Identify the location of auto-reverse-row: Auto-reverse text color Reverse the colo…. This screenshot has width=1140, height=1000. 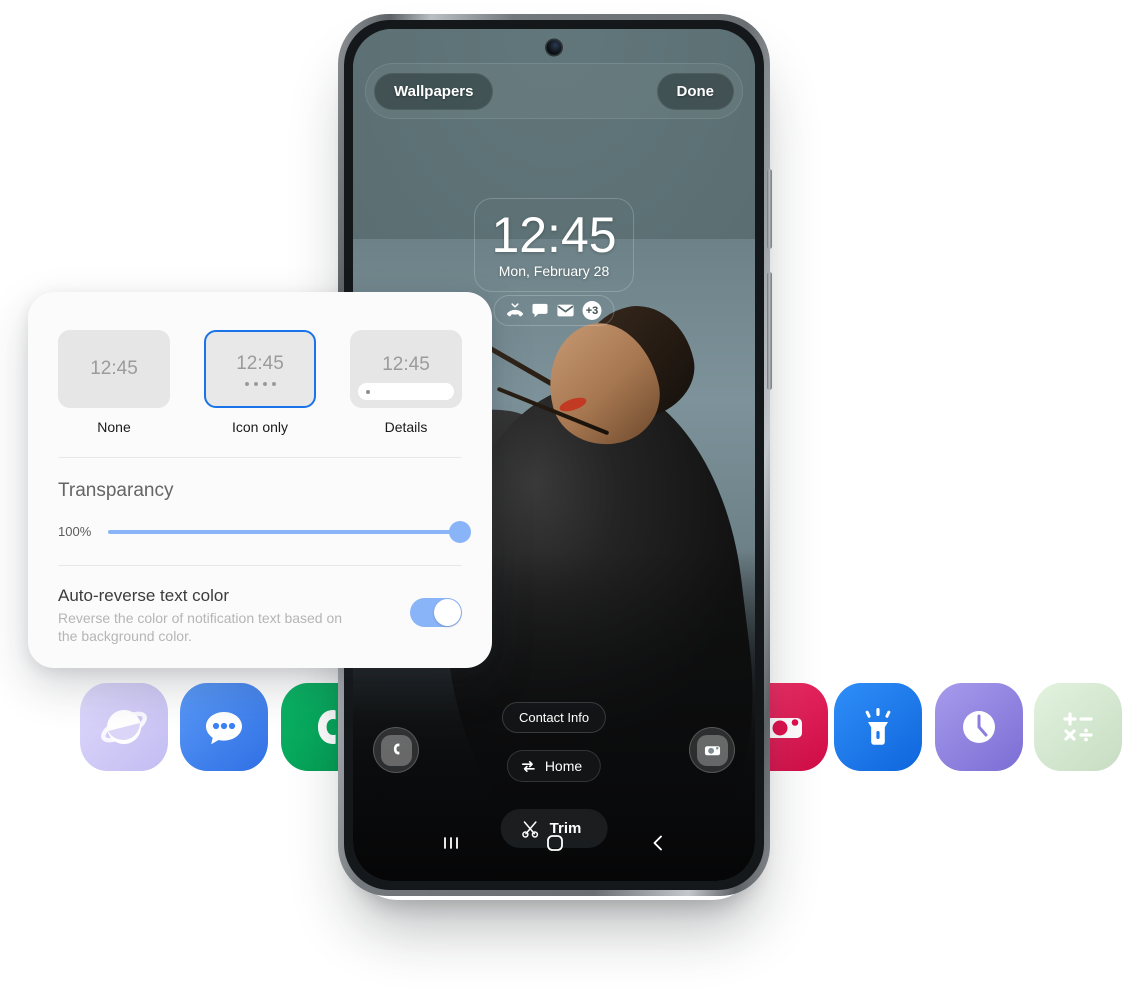
(260, 616).